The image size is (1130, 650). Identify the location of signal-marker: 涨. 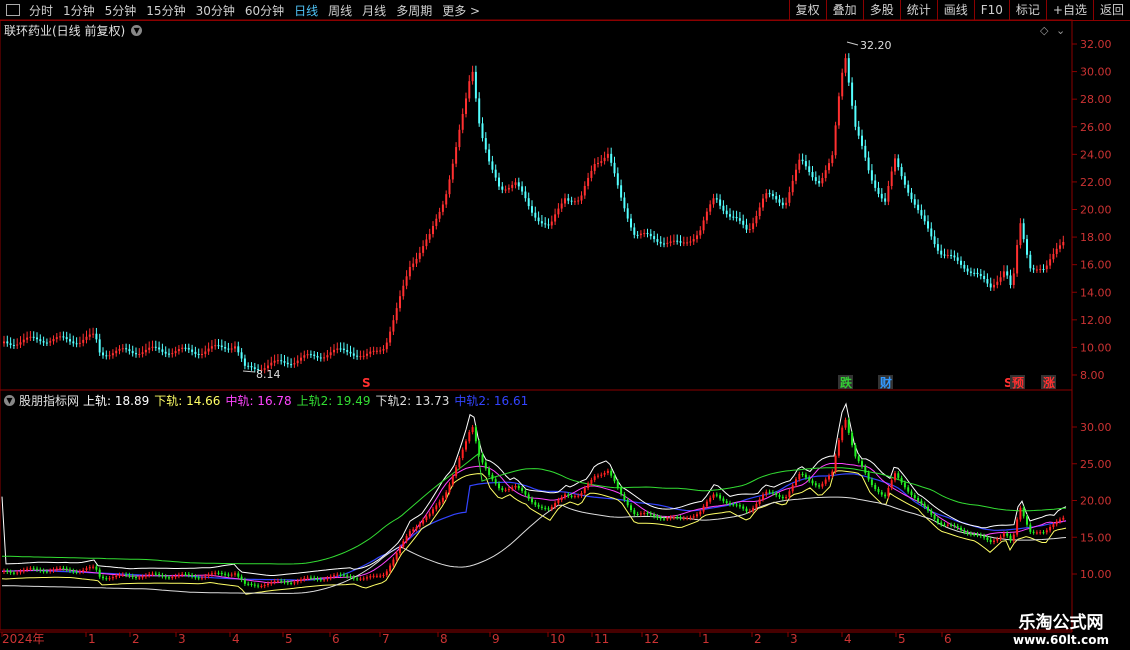
(1048, 382).